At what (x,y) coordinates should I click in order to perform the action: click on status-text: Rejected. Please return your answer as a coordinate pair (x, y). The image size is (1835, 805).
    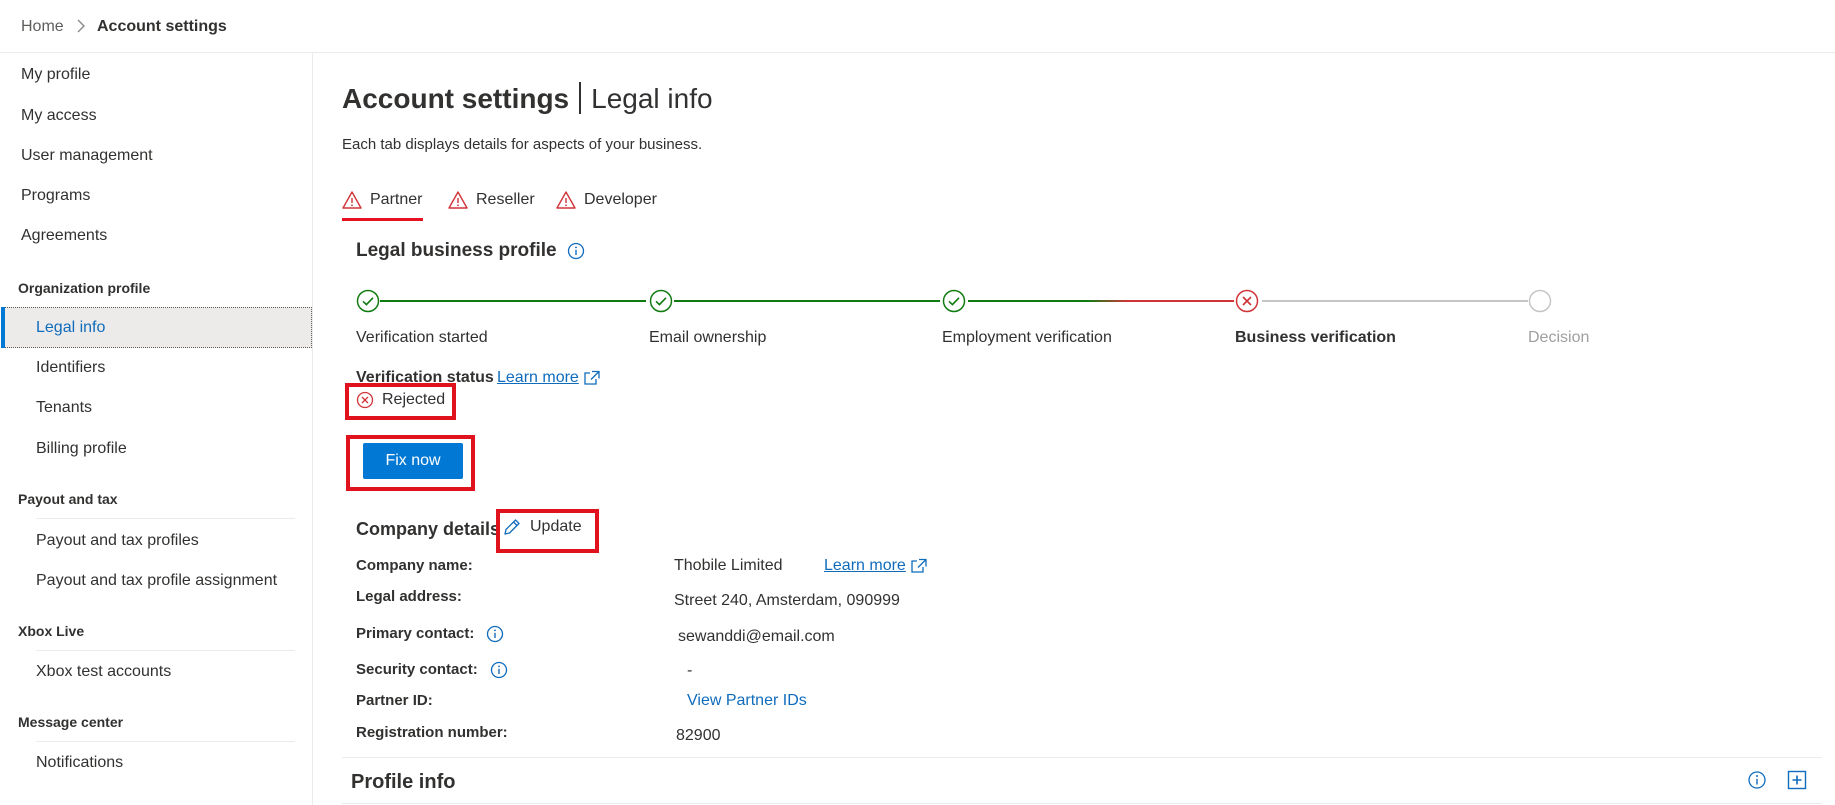
    Looking at the image, I should click on (413, 400).